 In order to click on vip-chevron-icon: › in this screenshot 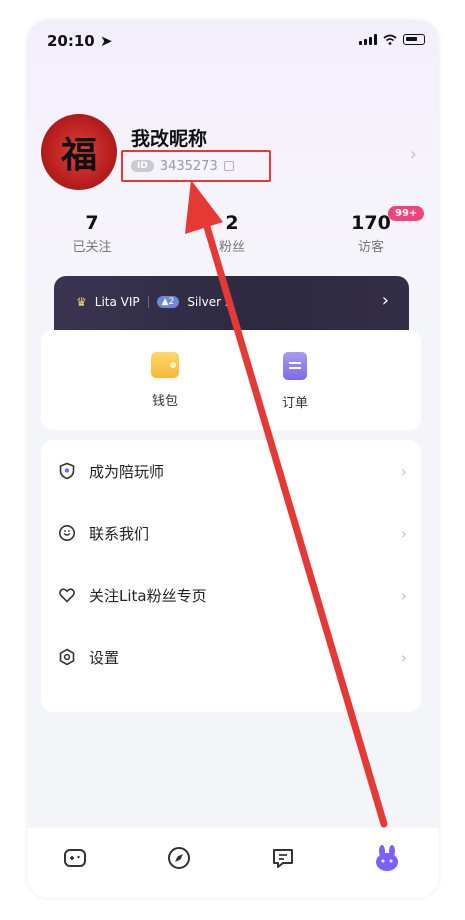, I will do `click(385, 300)`.